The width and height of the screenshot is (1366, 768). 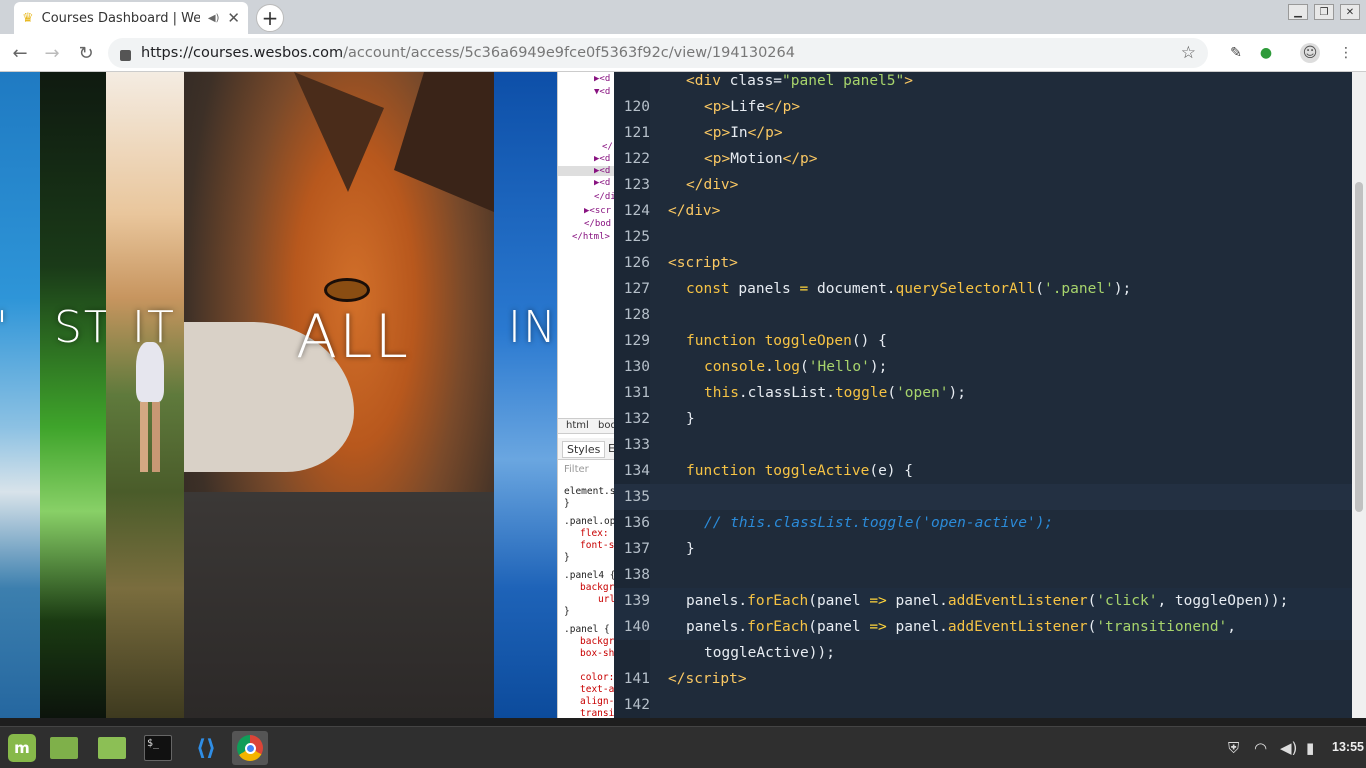 I want to click on bookmark-star-icon: ☆, so click(x=1188, y=53).